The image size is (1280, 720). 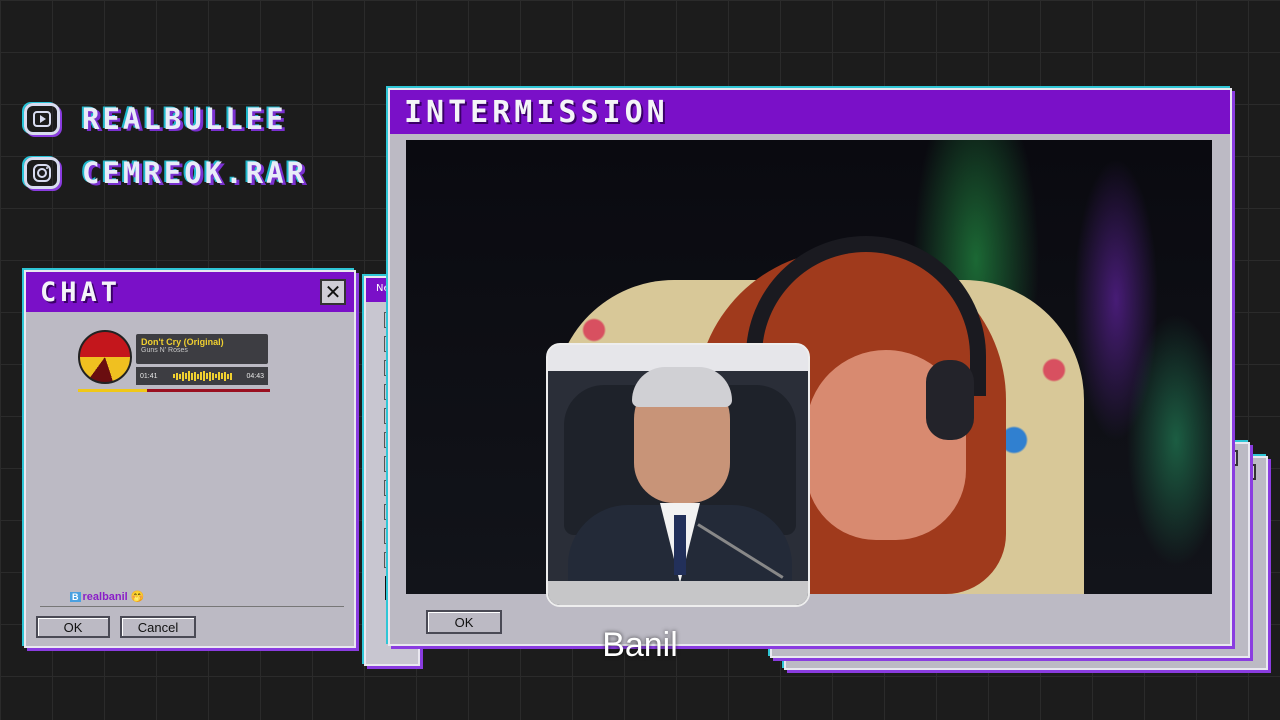 I want to click on instagram-icon, so click(x=42, y=173).